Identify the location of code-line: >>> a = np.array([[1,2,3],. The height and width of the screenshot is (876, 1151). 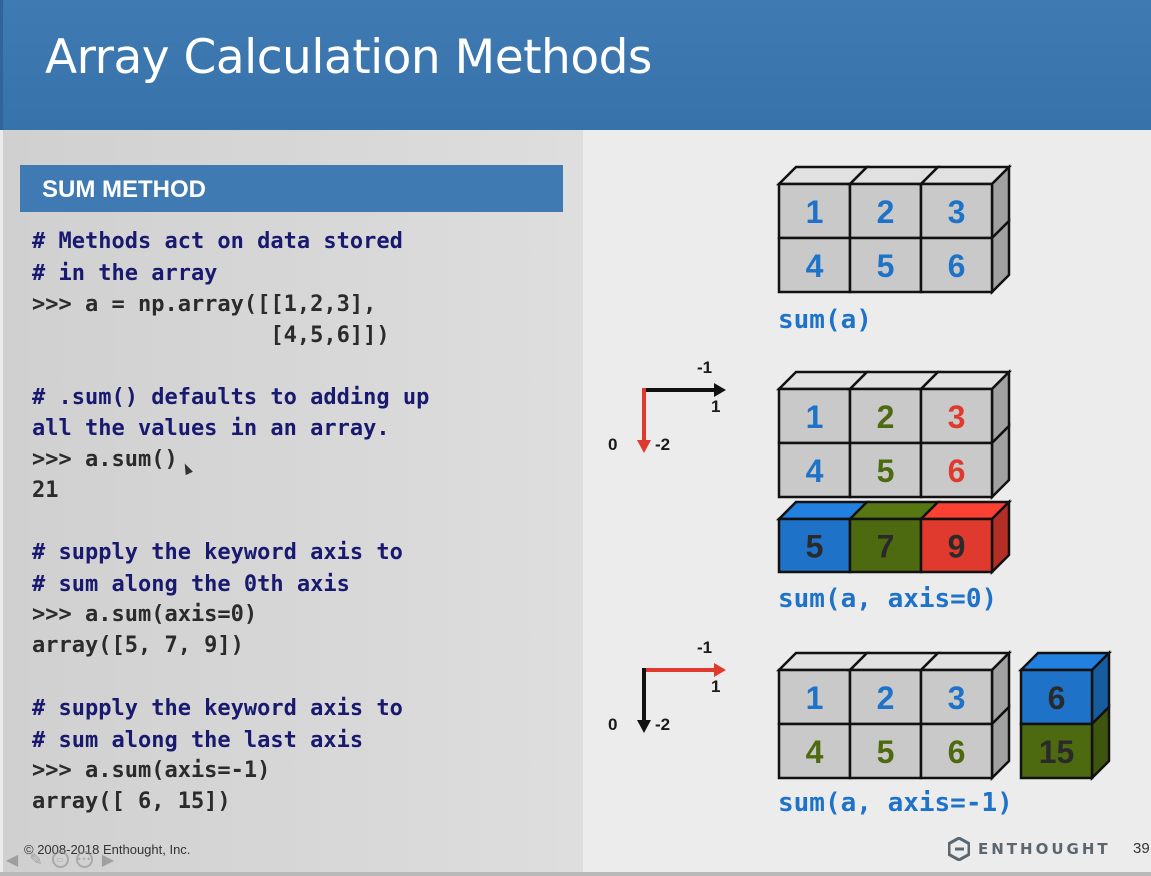
(204, 304).